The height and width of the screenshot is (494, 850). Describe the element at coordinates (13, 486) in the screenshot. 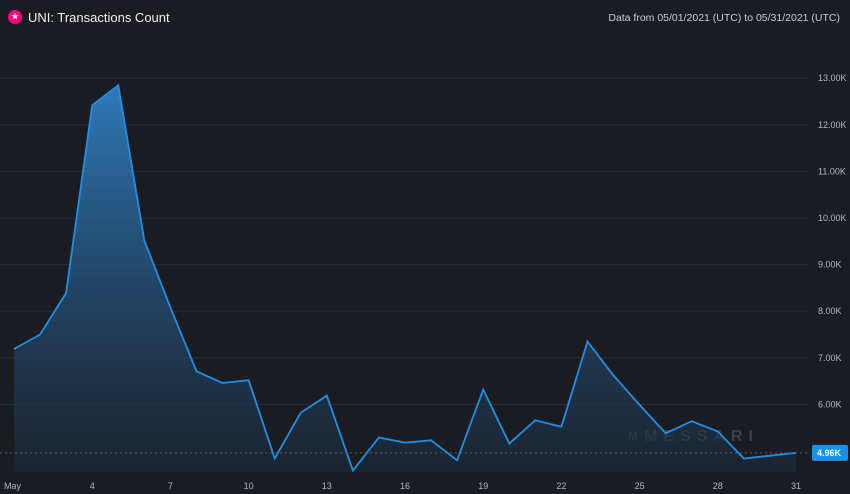

I see `x-tick-label: May` at that location.